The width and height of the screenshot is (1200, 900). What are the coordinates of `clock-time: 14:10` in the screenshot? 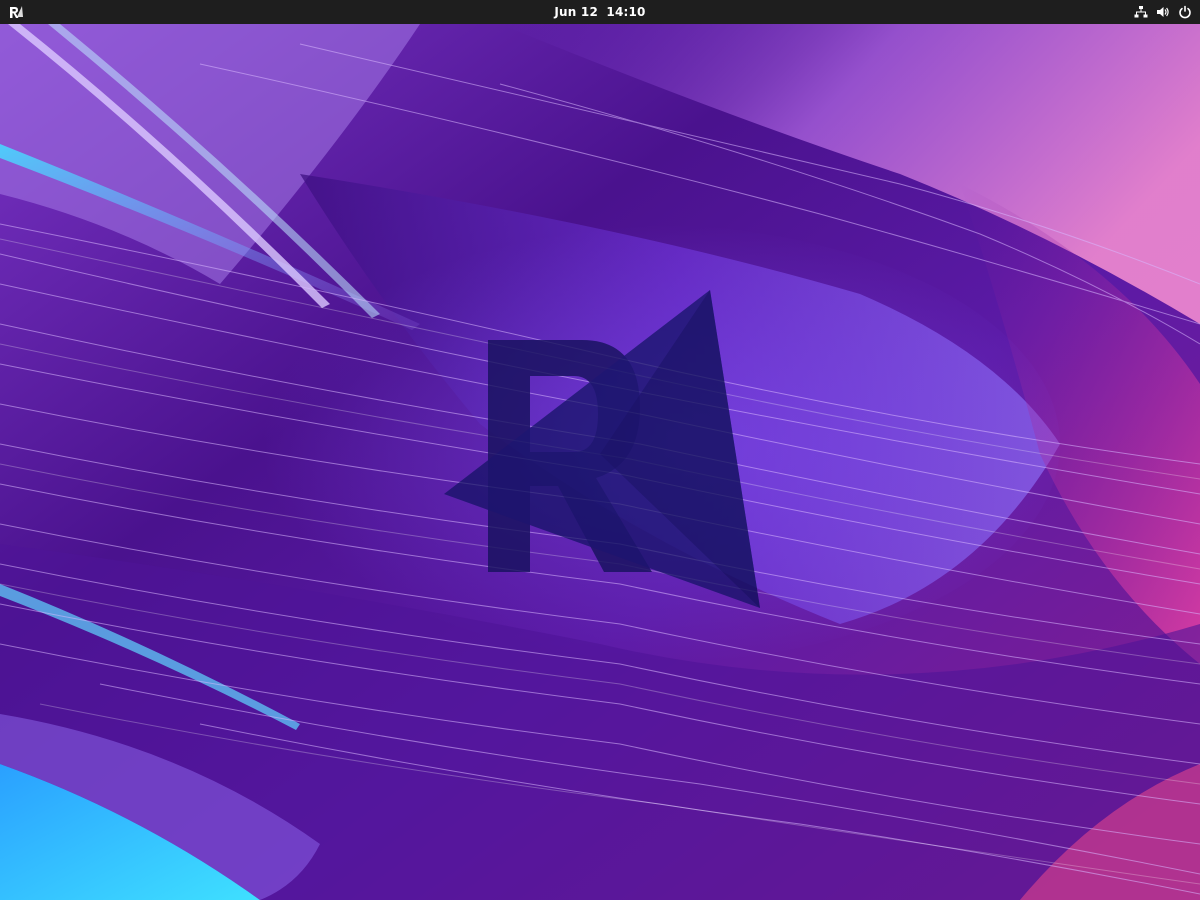 It's located at (626, 12).